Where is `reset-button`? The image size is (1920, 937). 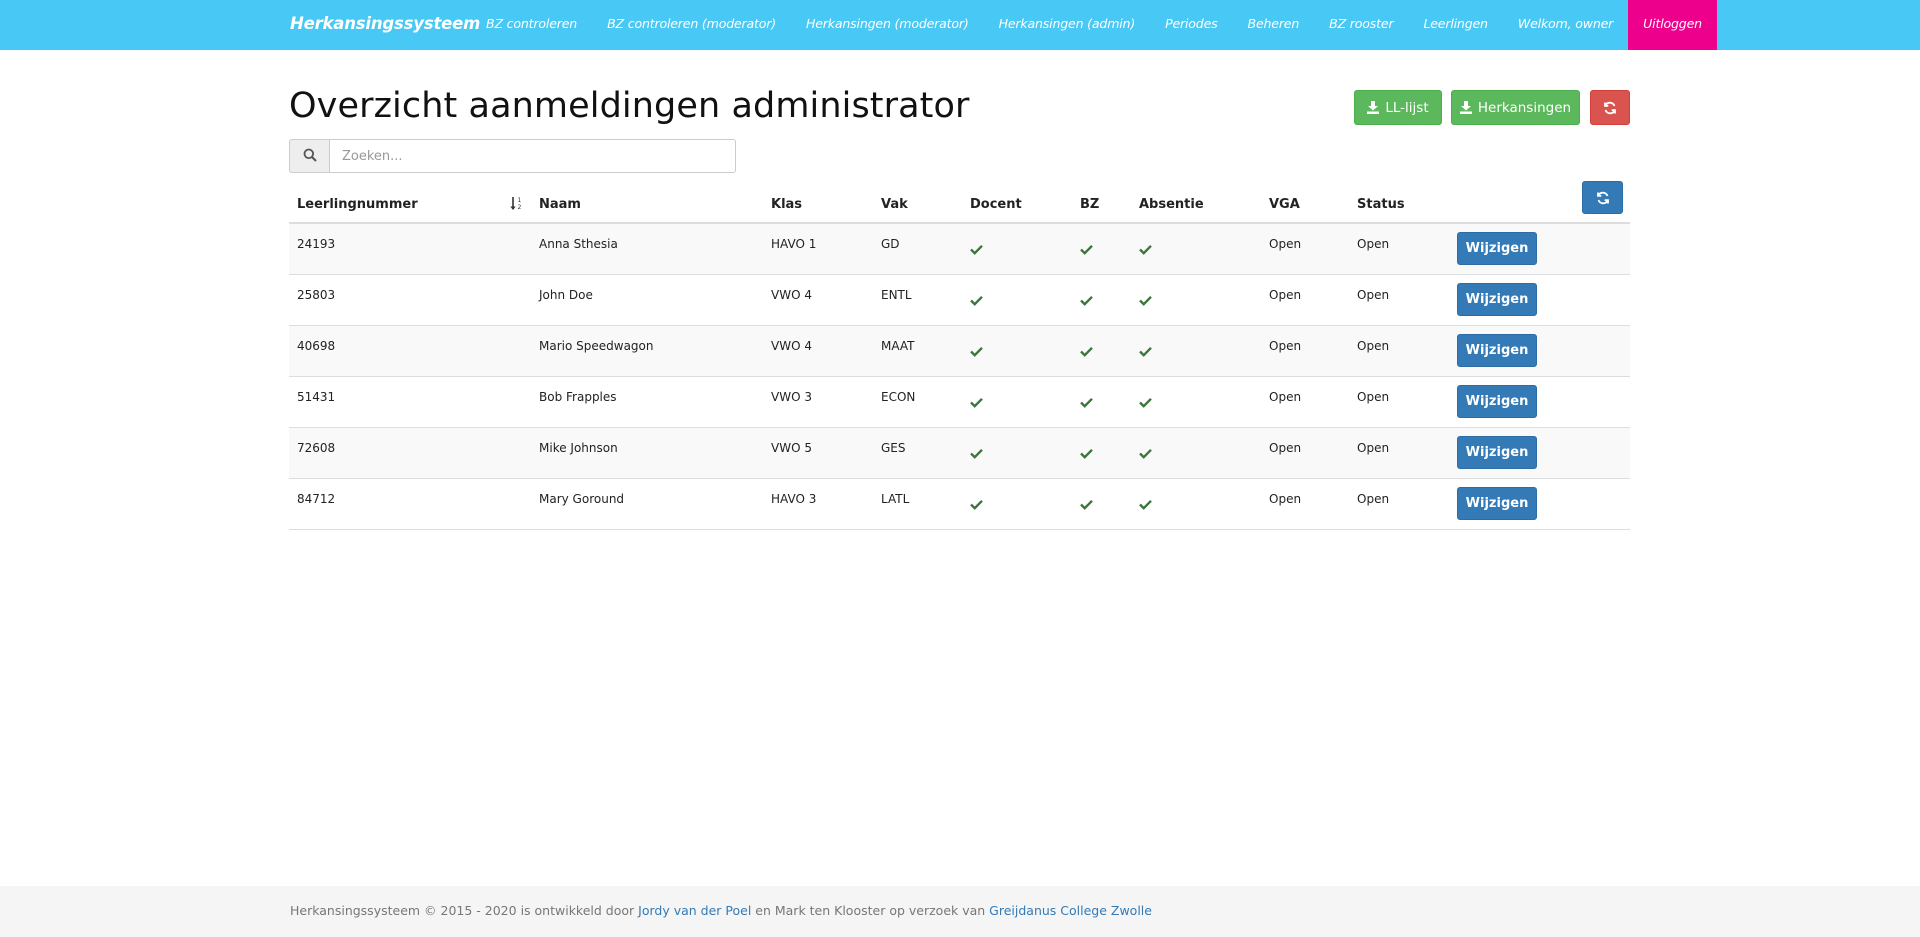 reset-button is located at coordinates (1610, 107).